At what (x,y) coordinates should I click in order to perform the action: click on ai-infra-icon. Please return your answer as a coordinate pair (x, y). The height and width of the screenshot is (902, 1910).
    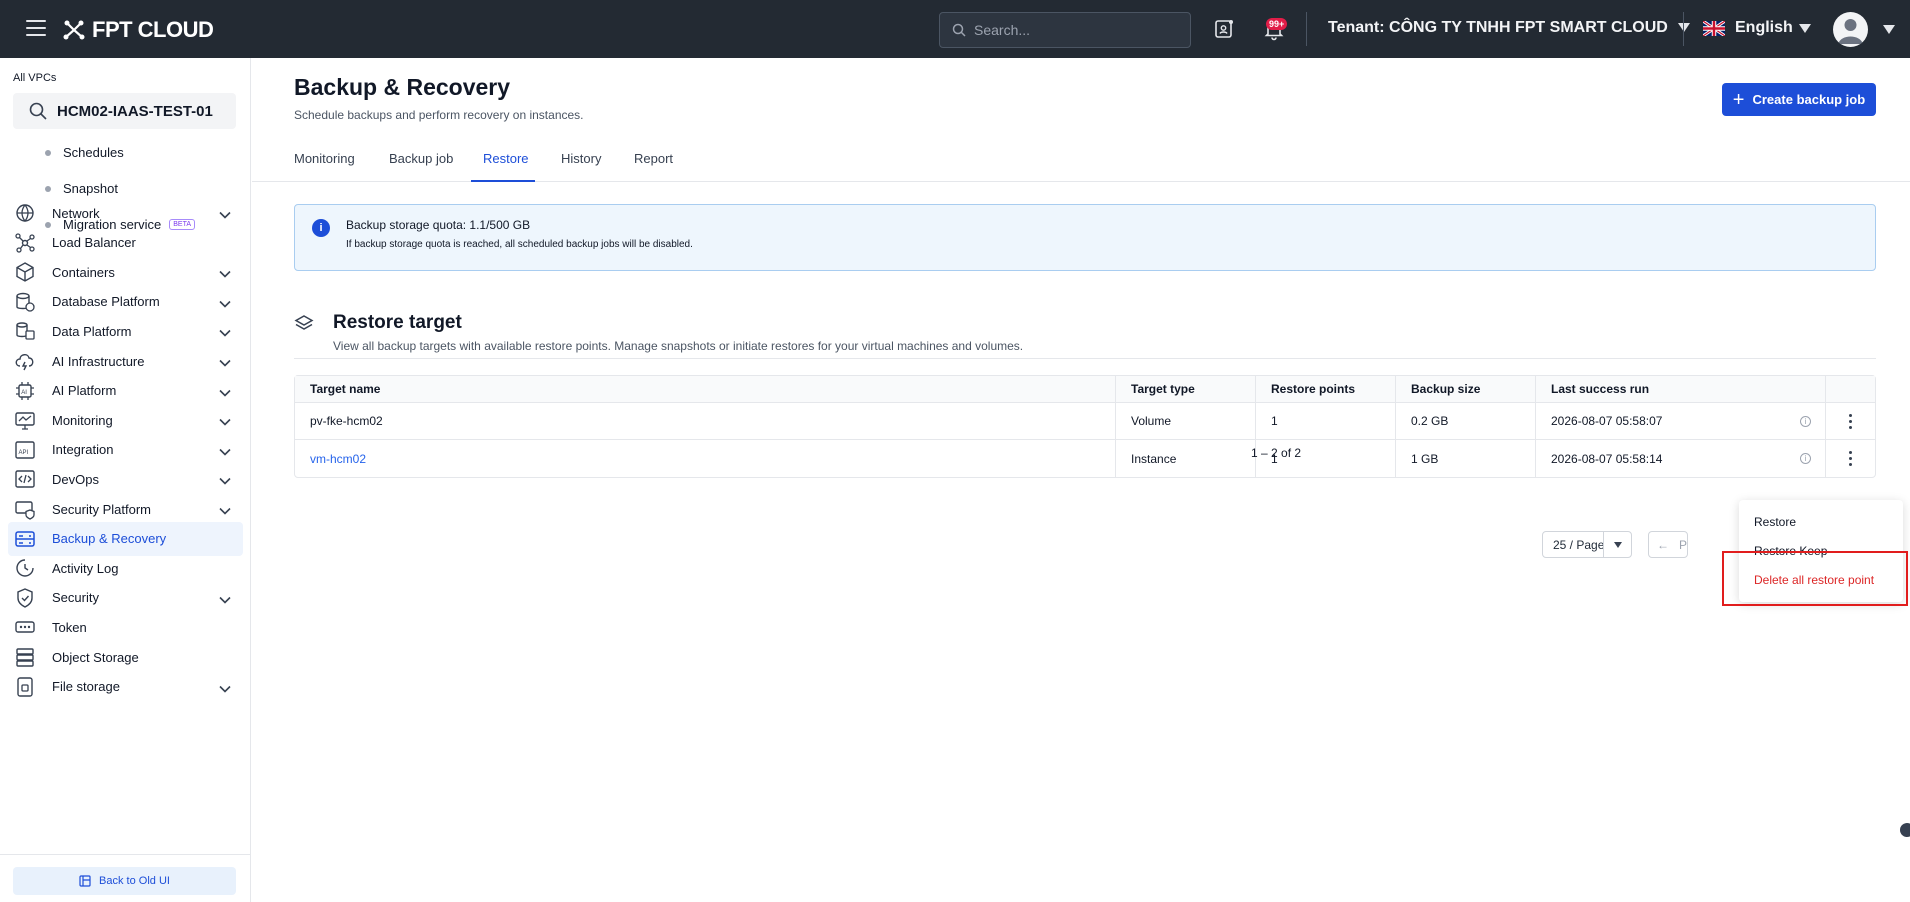
    Looking at the image, I should click on (25, 361).